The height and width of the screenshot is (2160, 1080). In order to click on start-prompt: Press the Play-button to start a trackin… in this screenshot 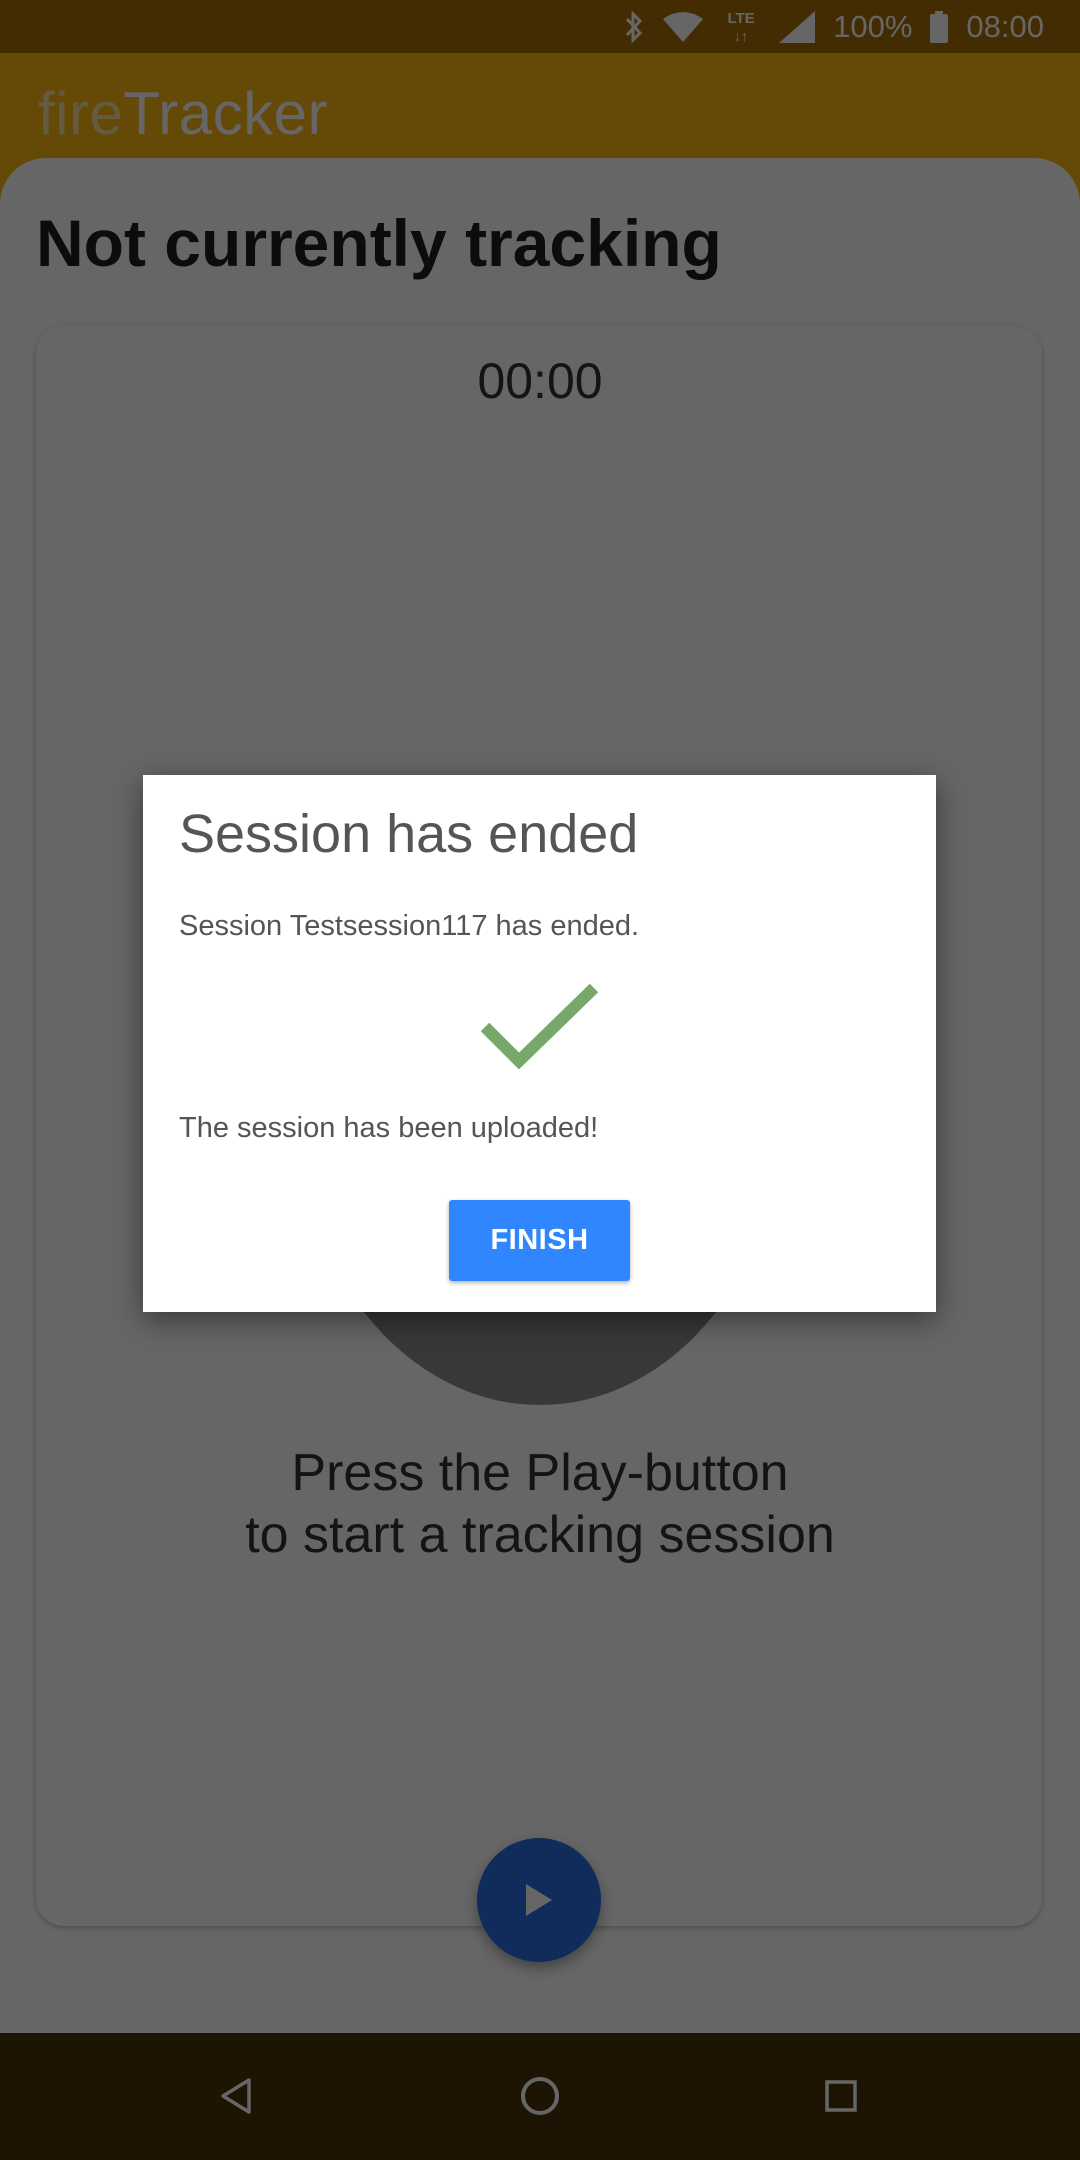, I will do `click(540, 1504)`.